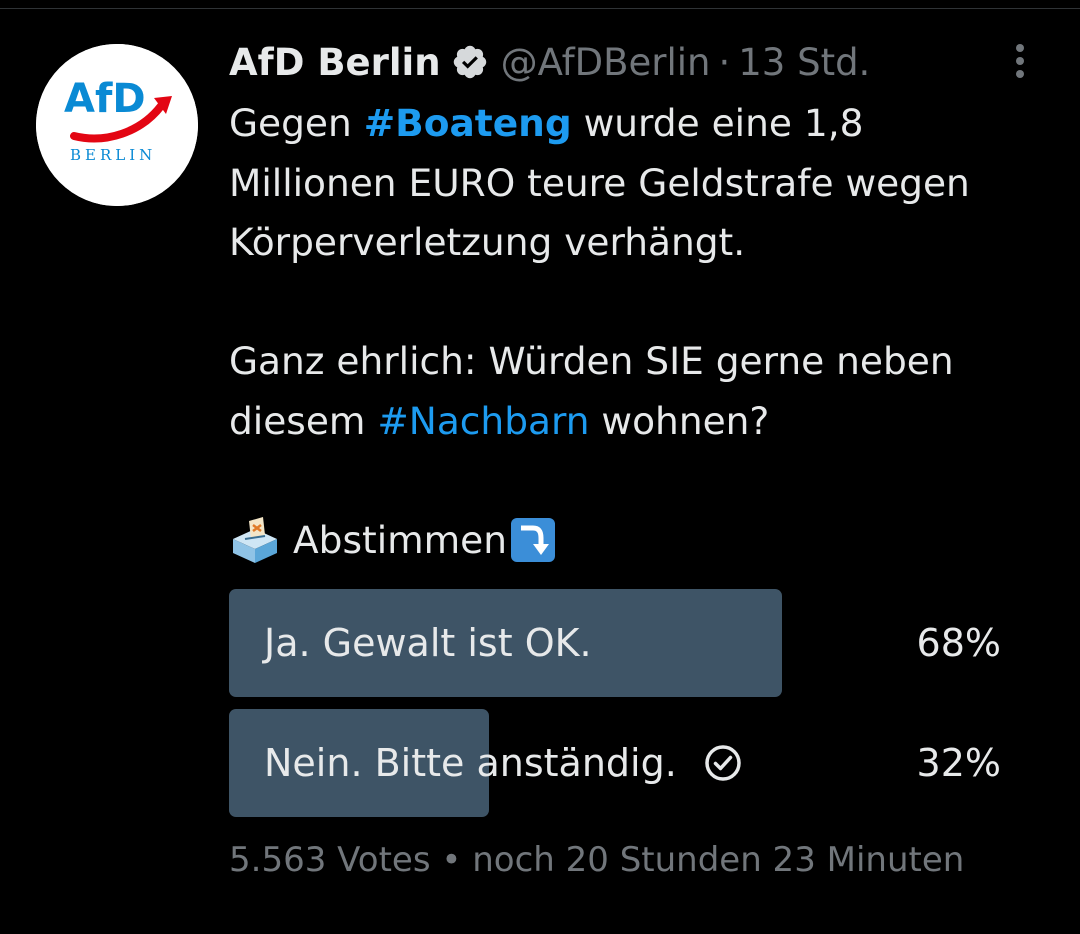  What do you see at coordinates (330, 860) in the screenshot?
I see `poll-votes: 5.563 Votes` at bounding box center [330, 860].